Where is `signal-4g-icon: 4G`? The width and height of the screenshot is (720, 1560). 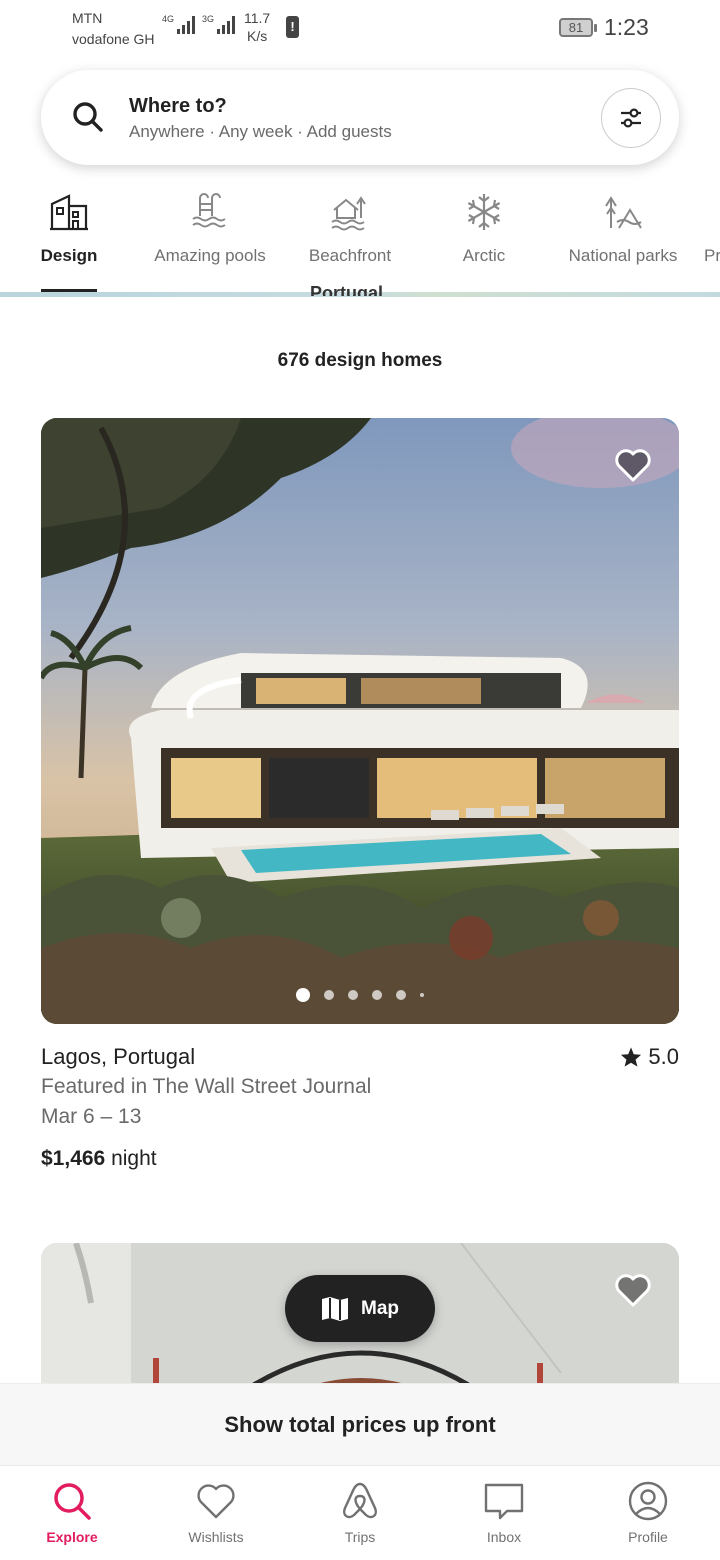 signal-4g-icon: 4G is located at coordinates (178, 24).